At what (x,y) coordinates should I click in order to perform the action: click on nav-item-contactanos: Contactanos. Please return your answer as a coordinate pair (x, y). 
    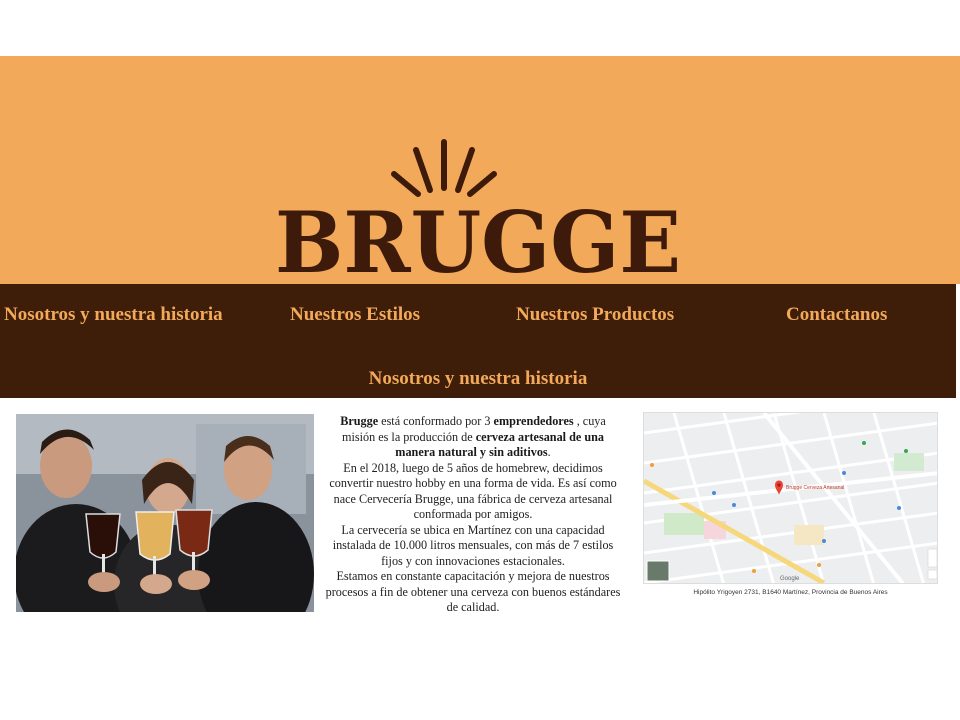
    Looking at the image, I should click on (836, 315).